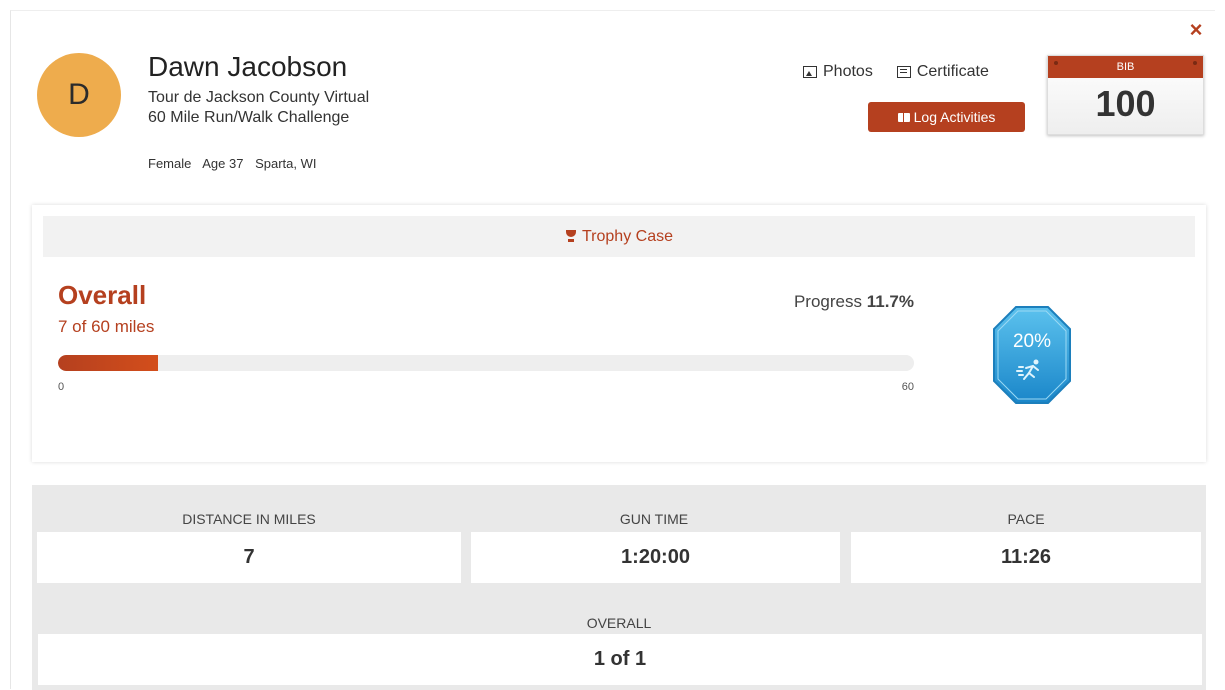  Describe the element at coordinates (1196, 30) in the screenshot. I see `close-icon: ×` at that location.